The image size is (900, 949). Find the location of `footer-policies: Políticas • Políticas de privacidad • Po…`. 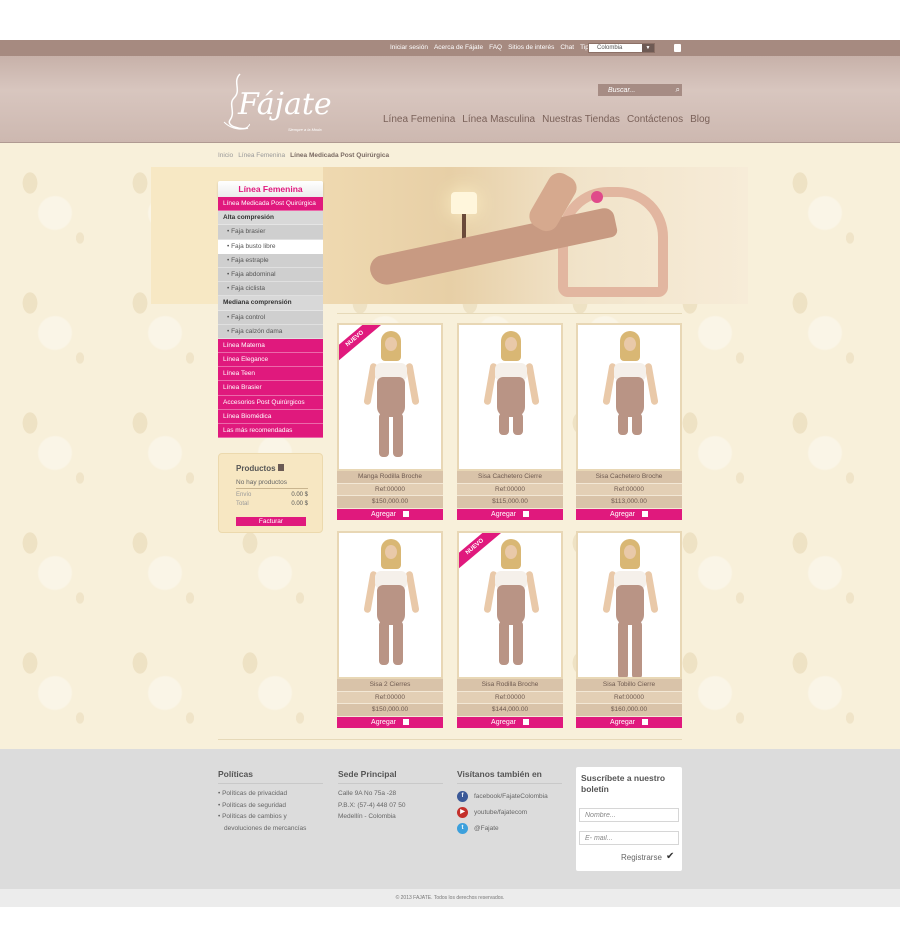

footer-policies: Políticas • Políticas de privacidad • Po… is located at coordinates (270, 801).